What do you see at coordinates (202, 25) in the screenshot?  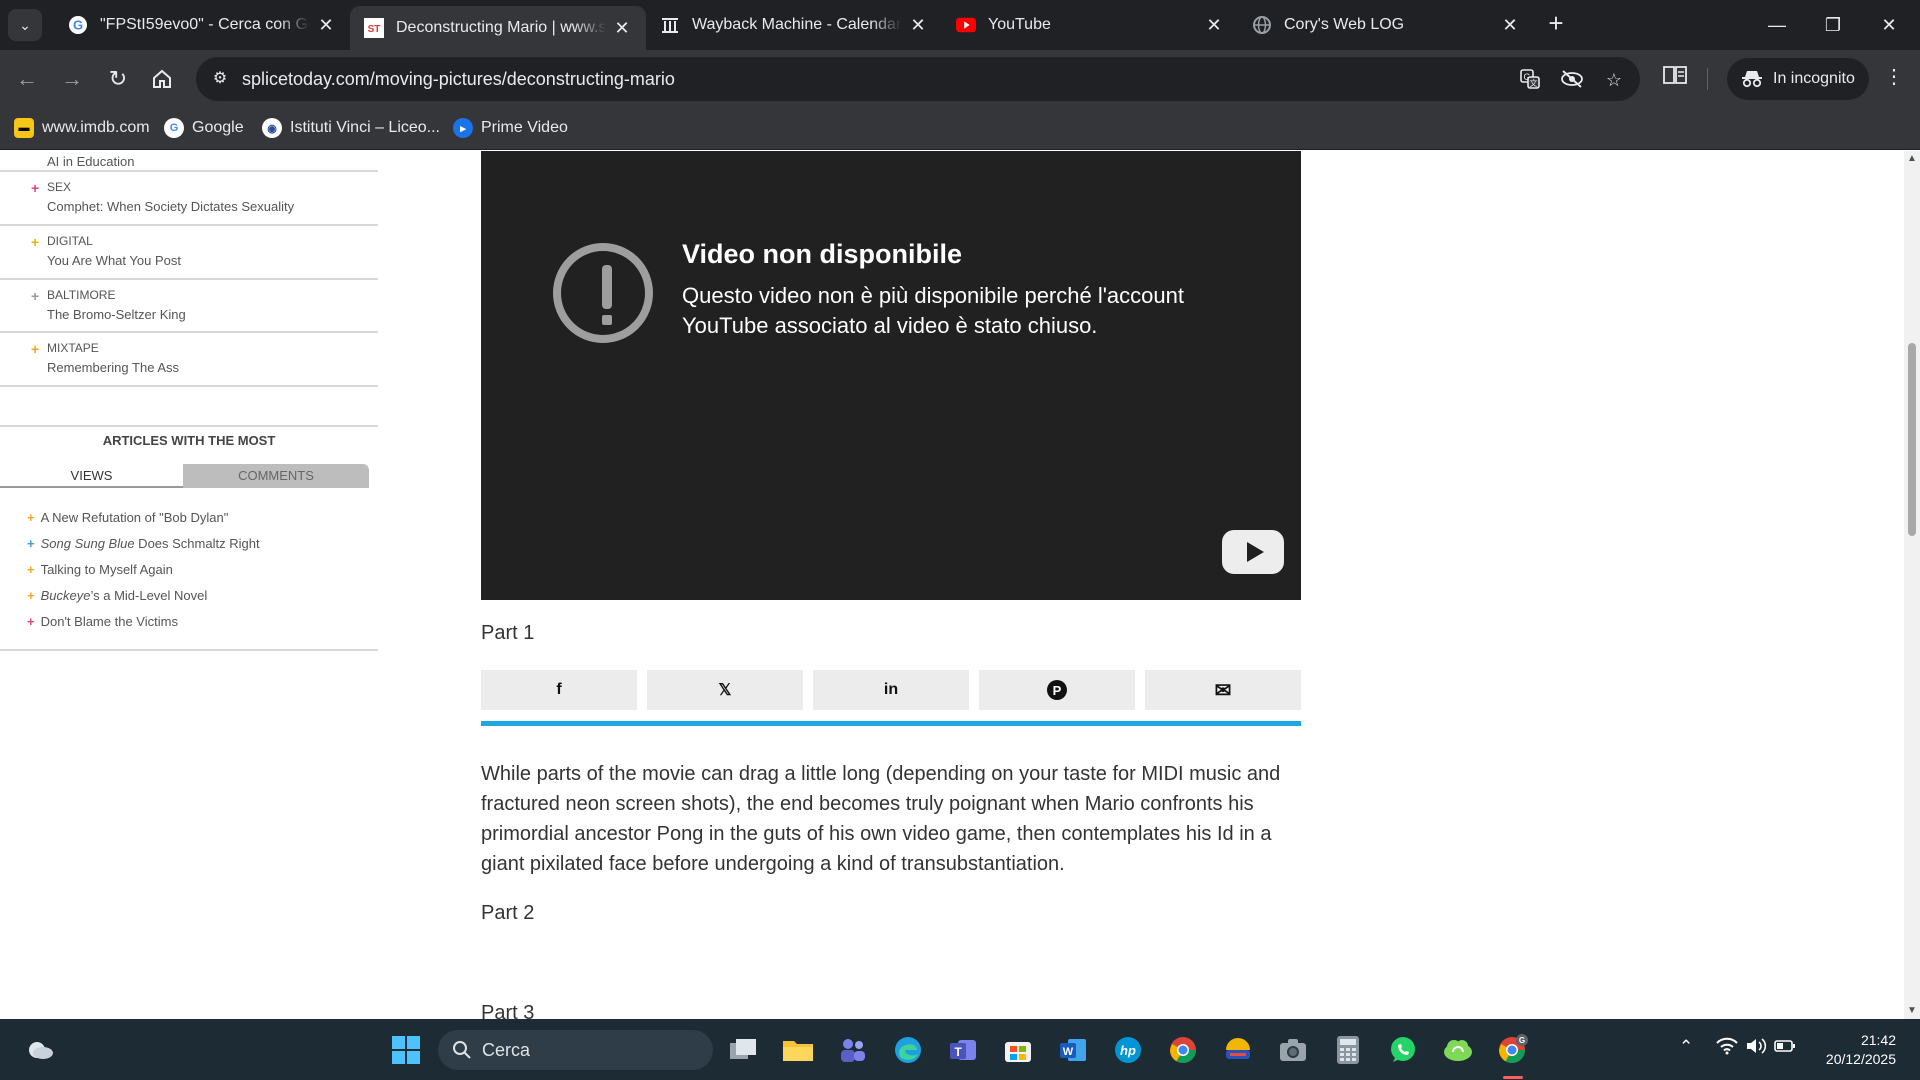 I see `tab-google-search: G "FPStI59evo0" - Cerca con Google ✕` at bounding box center [202, 25].